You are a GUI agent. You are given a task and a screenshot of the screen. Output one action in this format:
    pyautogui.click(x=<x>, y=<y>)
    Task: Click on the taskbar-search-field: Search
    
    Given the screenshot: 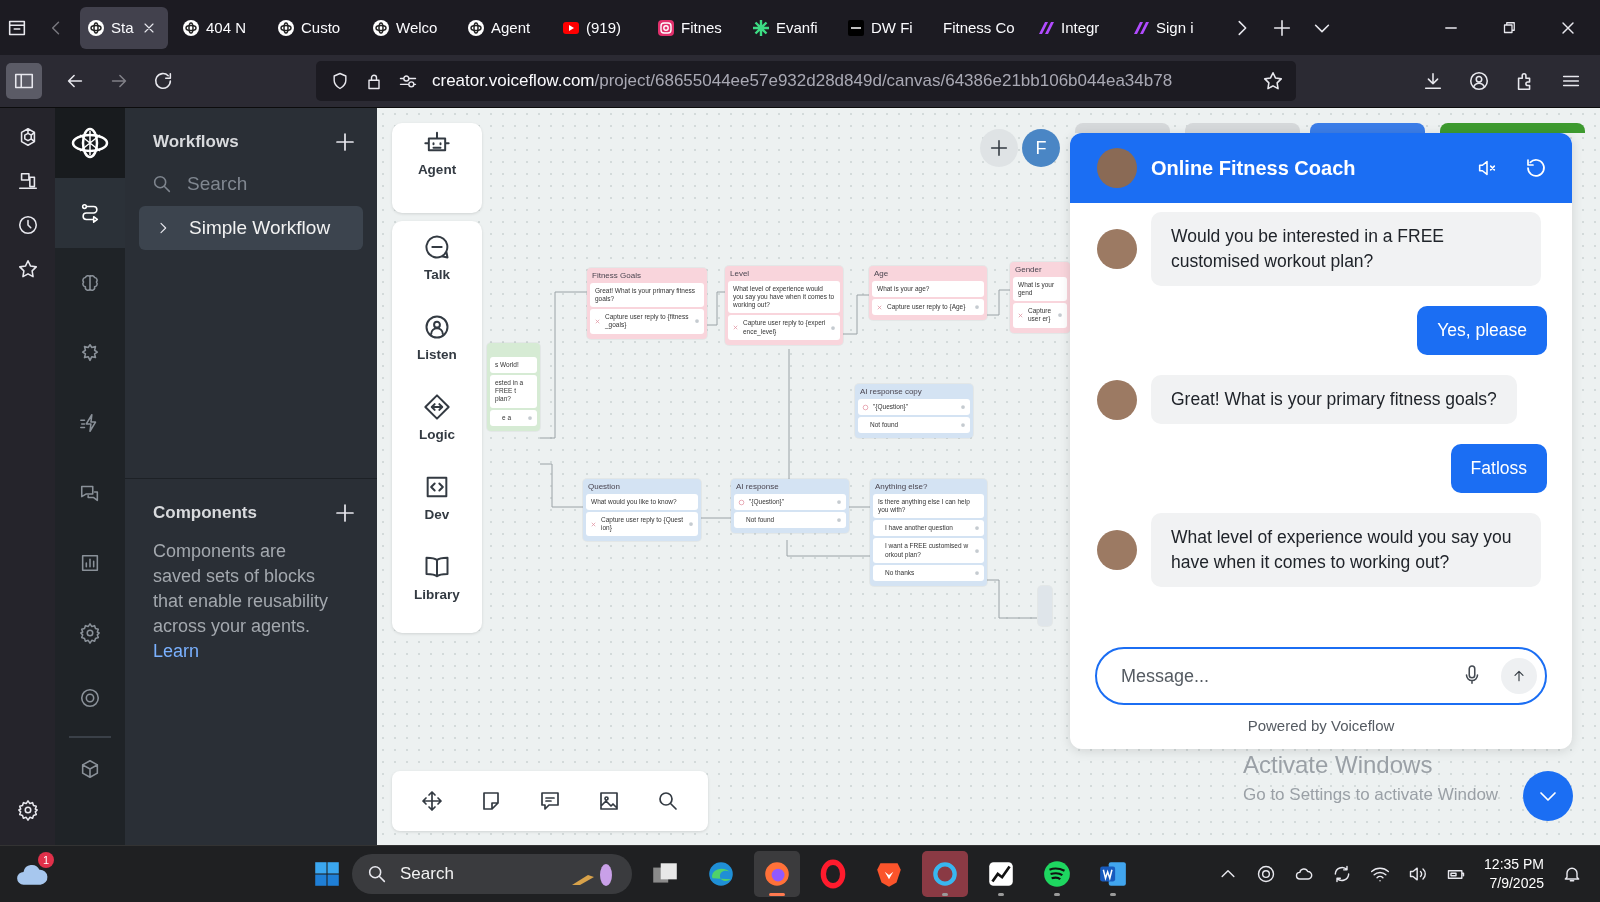 What is the action you would take?
    pyautogui.click(x=492, y=874)
    